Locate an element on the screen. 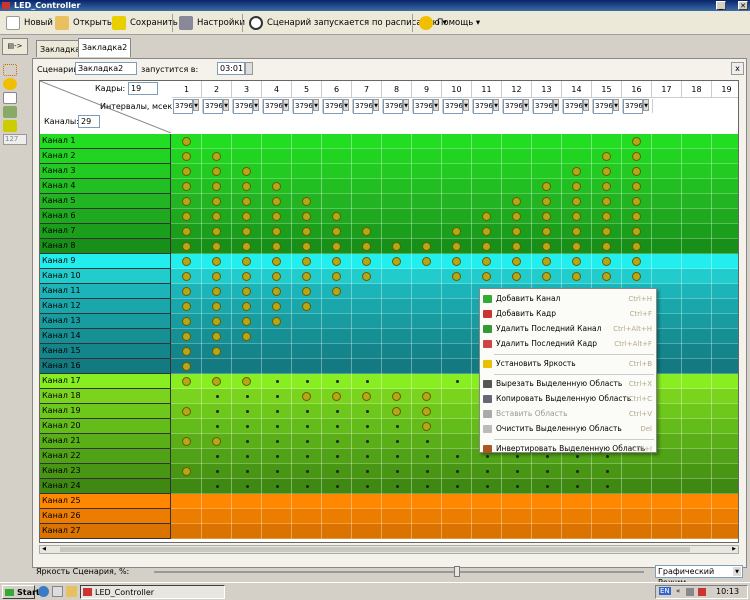 This screenshot has width=750, height=600. channel-name: Канал 20 is located at coordinates (105, 426).